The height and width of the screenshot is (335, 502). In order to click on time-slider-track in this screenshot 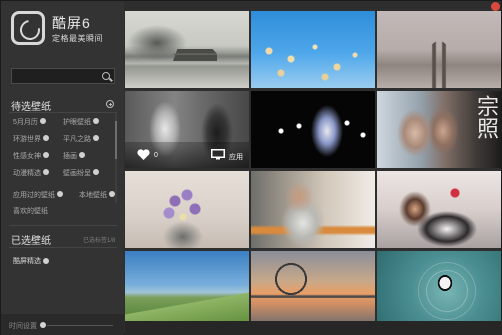, I will do `click(80, 325)`.